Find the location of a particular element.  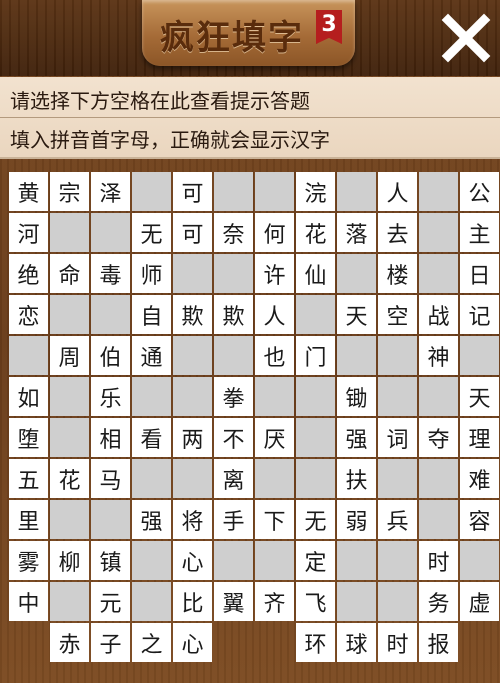

grid-cell-filled: 去 is located at coordinates (397, 232).